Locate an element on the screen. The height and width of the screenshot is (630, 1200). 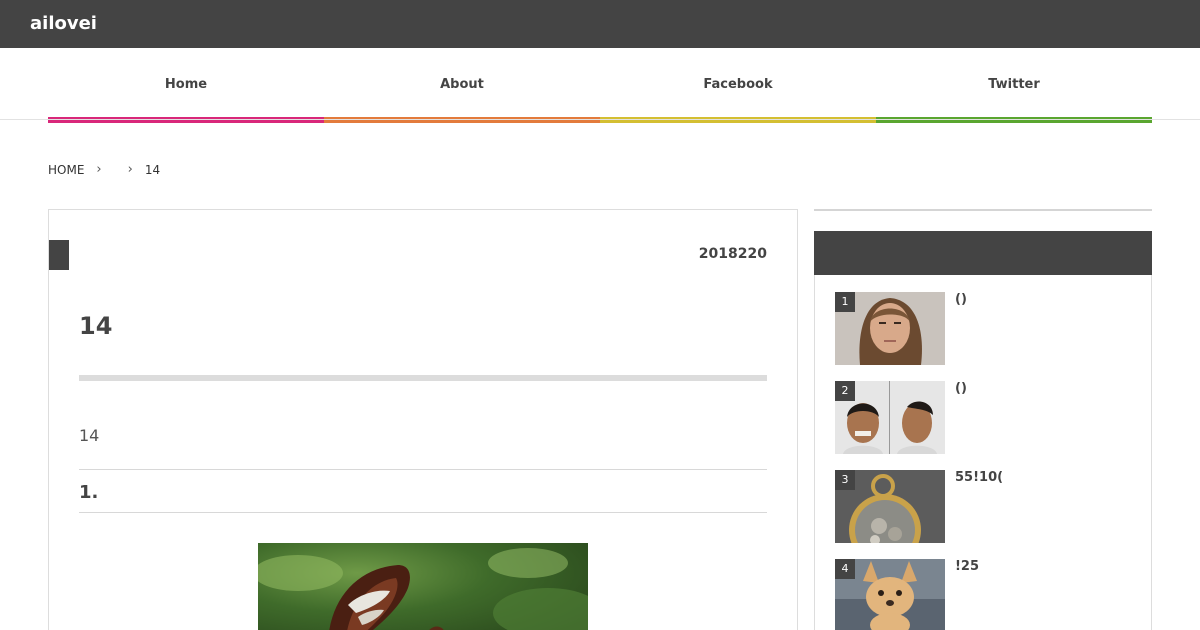
rank-number: 1 is located at coordinates (845, 302).